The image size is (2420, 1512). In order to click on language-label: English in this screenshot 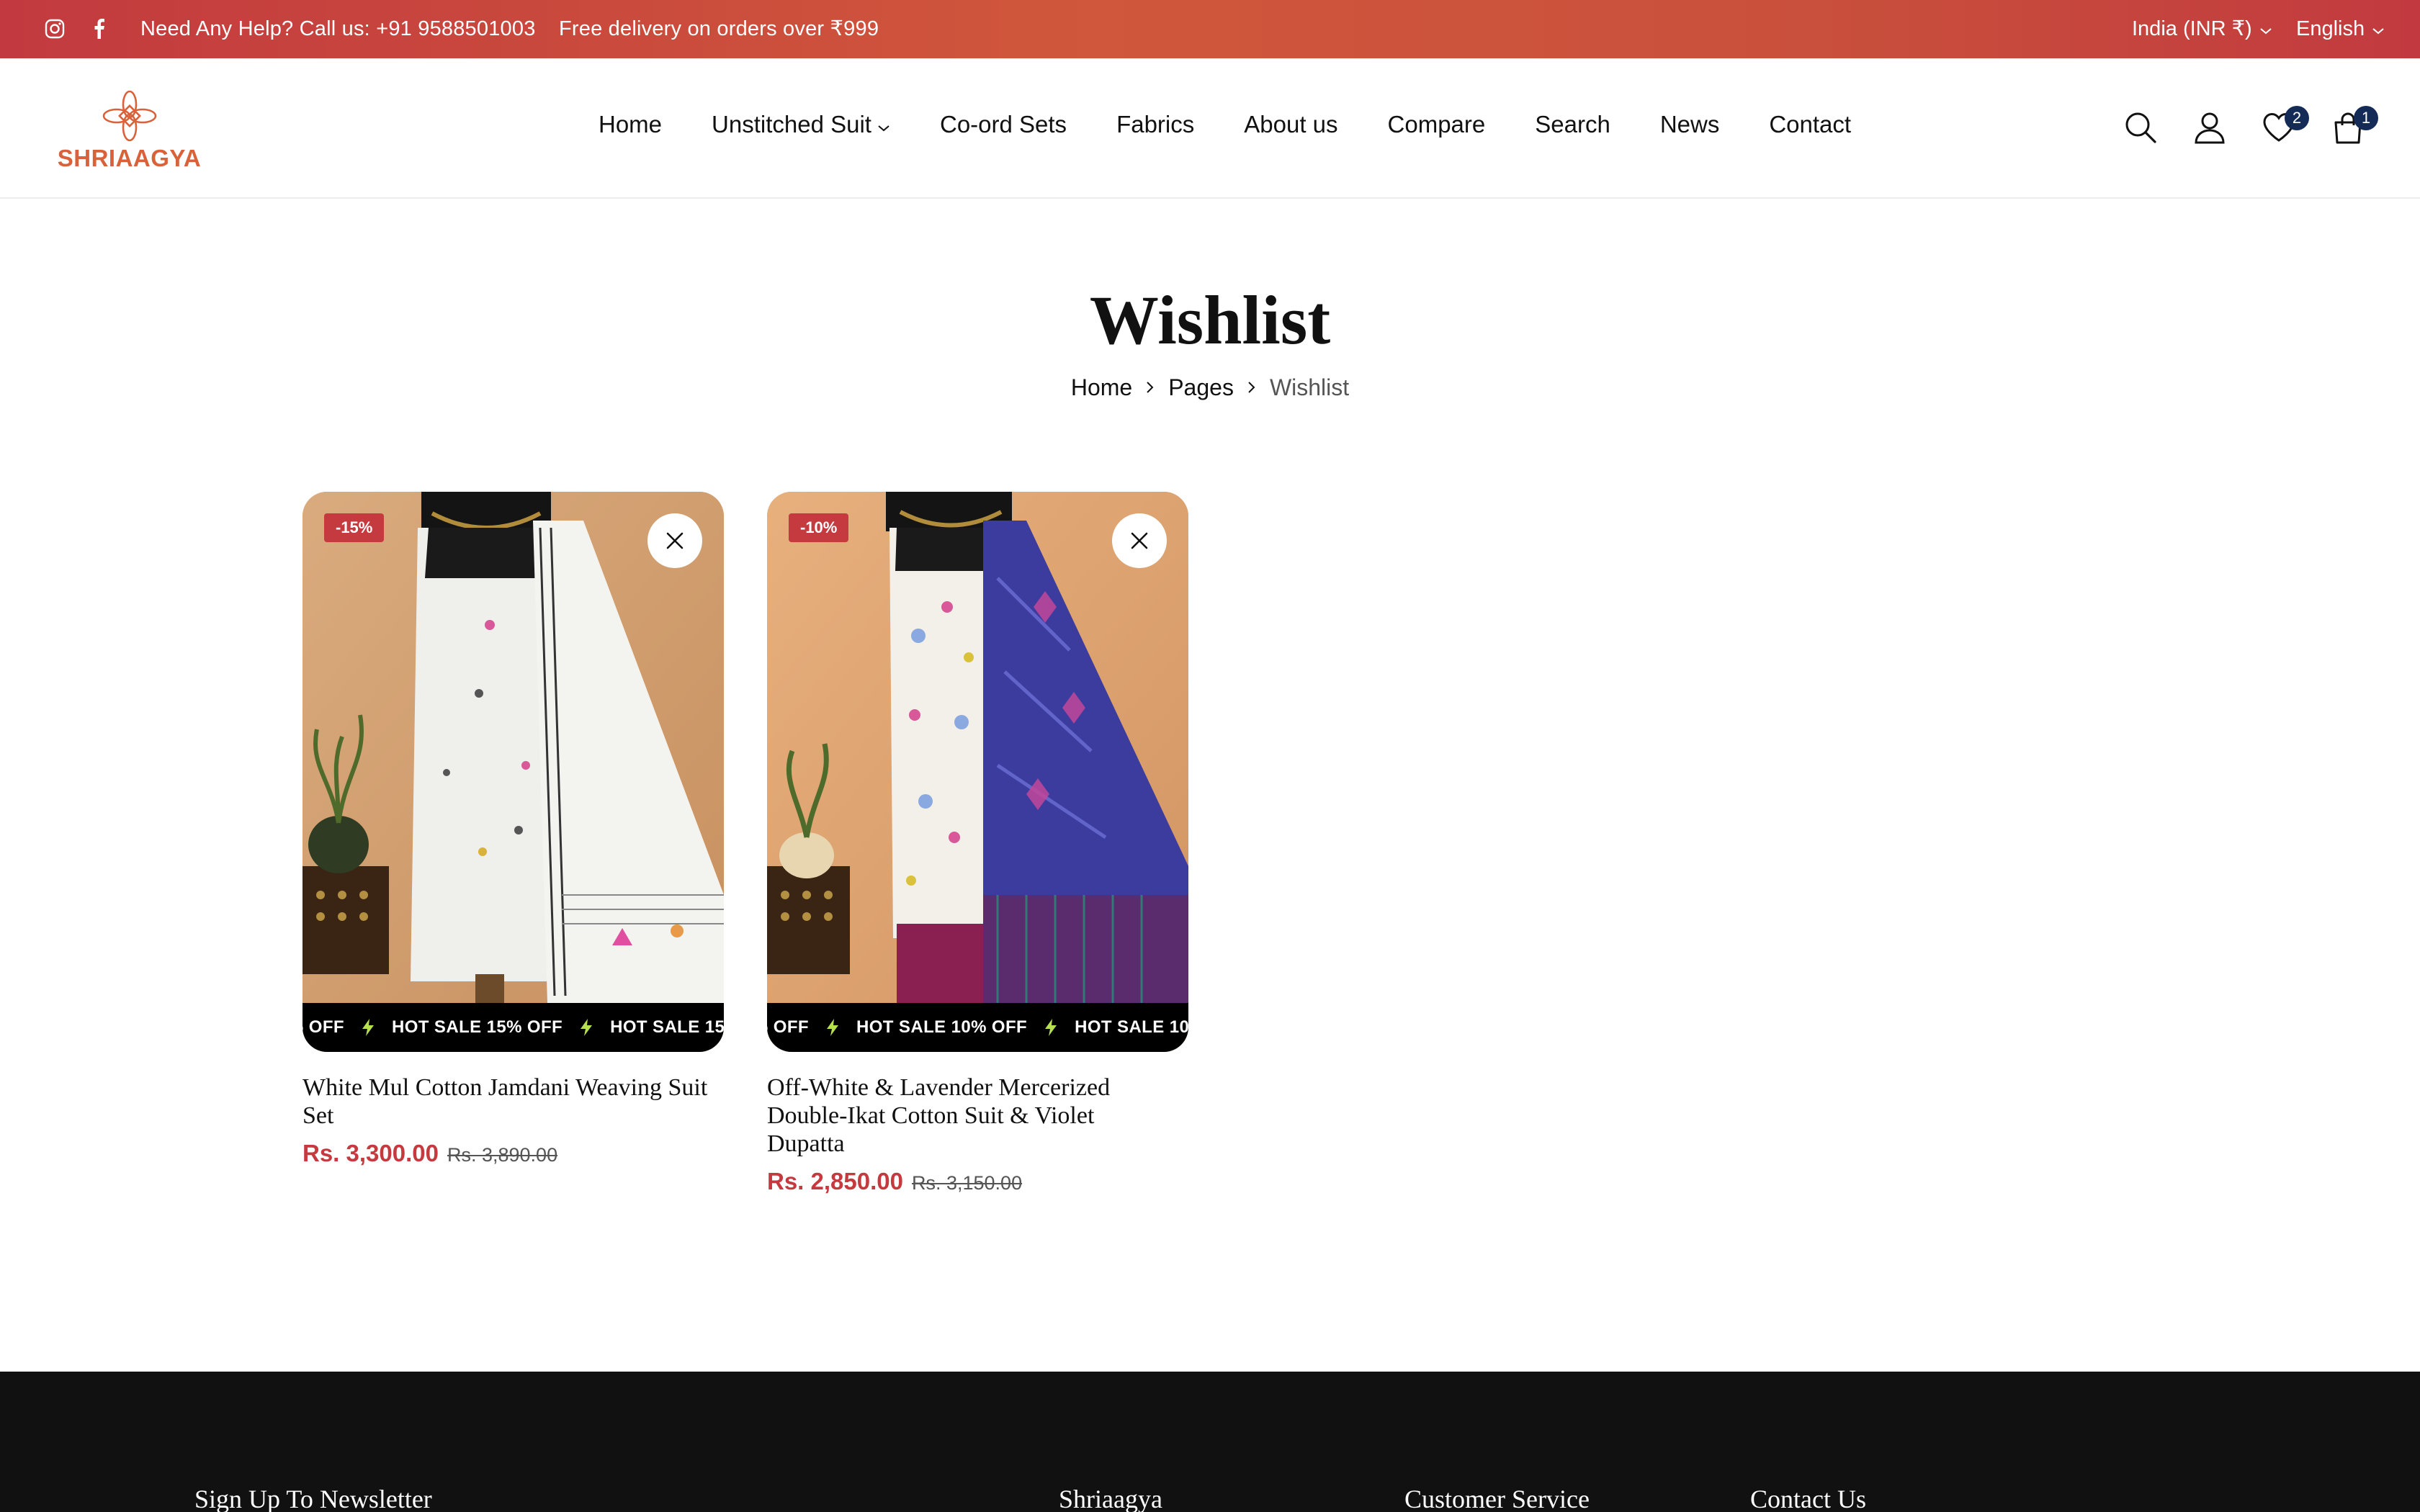, I will do `click(2330, 28)`.